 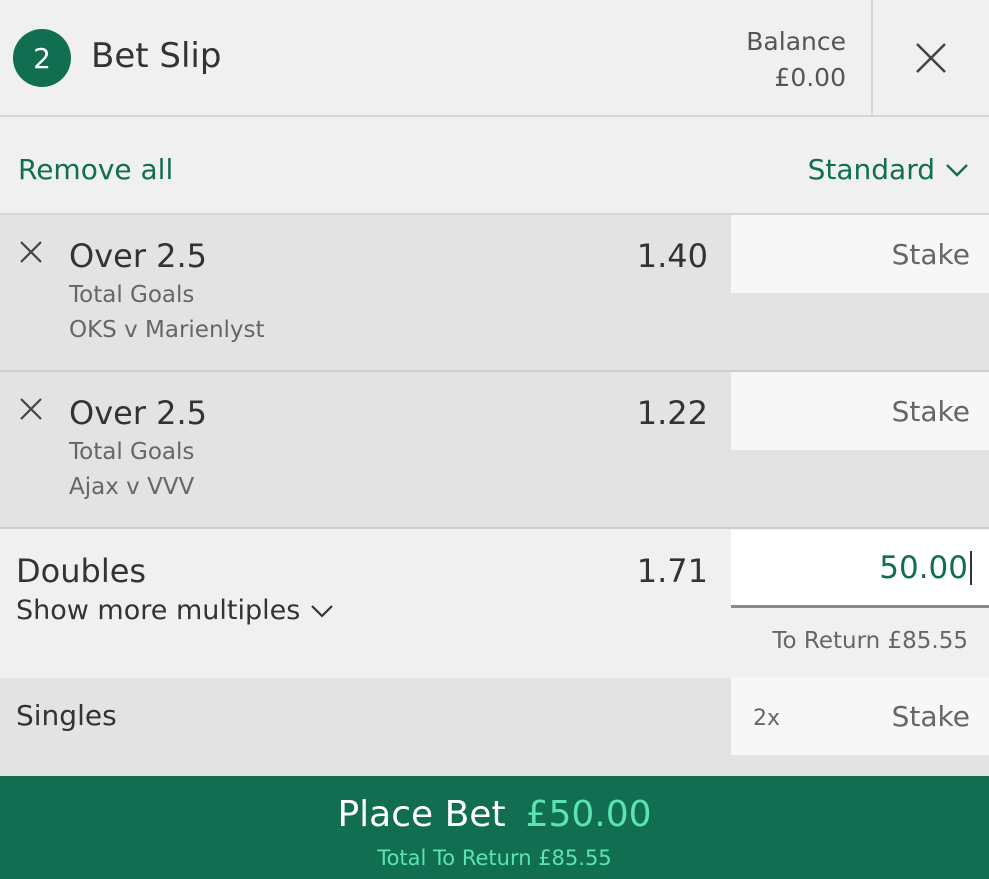 What do you see at coordinates (95, 169) in the screenshot?
I see `remove-all-button: Remove all` at bounding box center [95, 169].